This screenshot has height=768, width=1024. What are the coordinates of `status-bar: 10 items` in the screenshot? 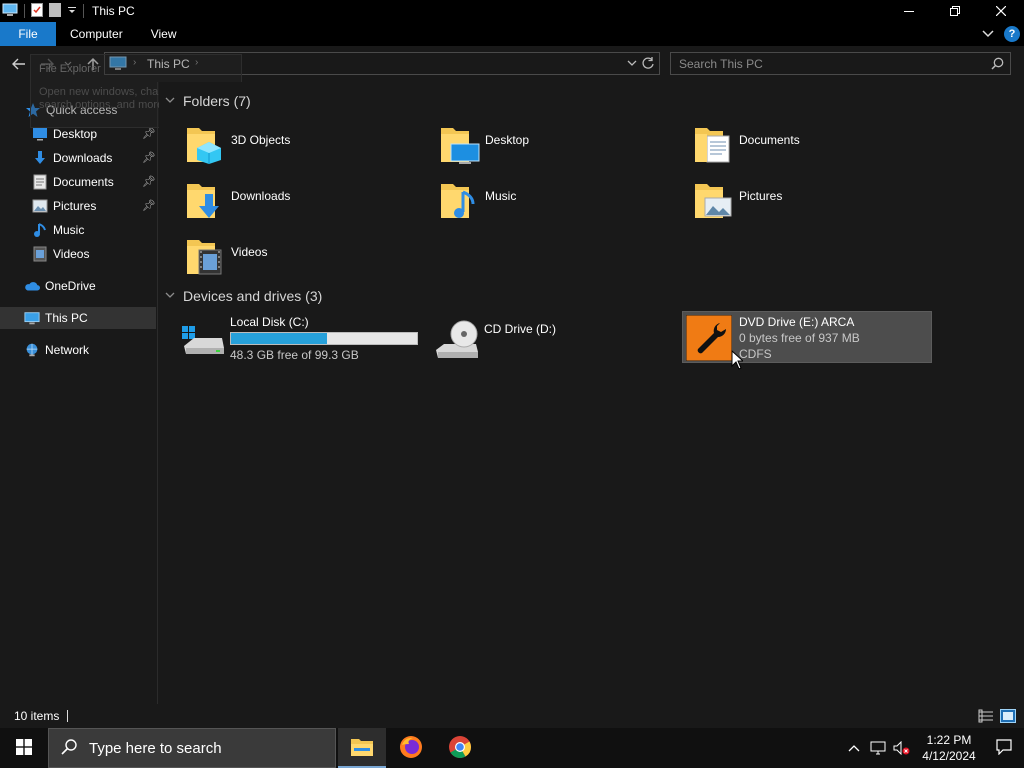 It's located at (512, 716).